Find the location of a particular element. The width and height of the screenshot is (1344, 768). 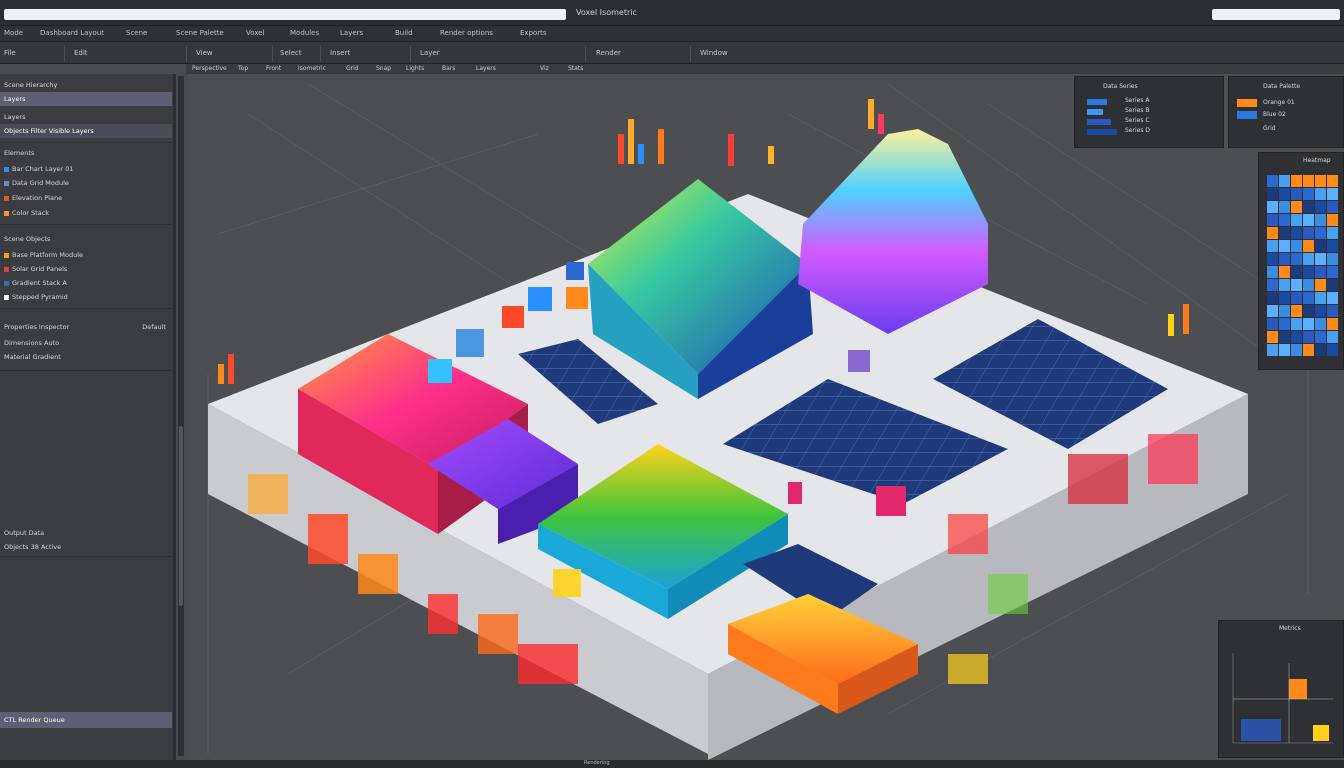

sidebar-group-label: Elements is located at coordinates (19, 153).